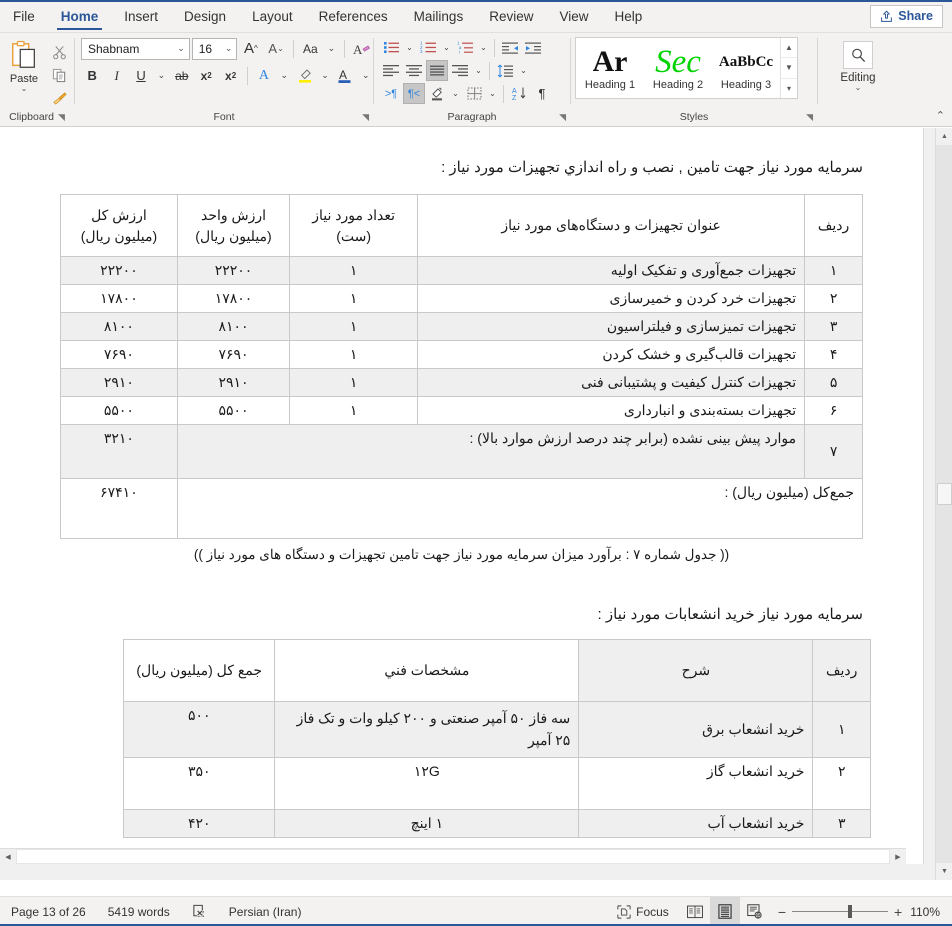 The image size is (952, 926). What do you see at coordinates (483, 47) in the screenshot?
I see `multilevel-chevron-down-icon: ⌄` at bounding box center [483, 47].